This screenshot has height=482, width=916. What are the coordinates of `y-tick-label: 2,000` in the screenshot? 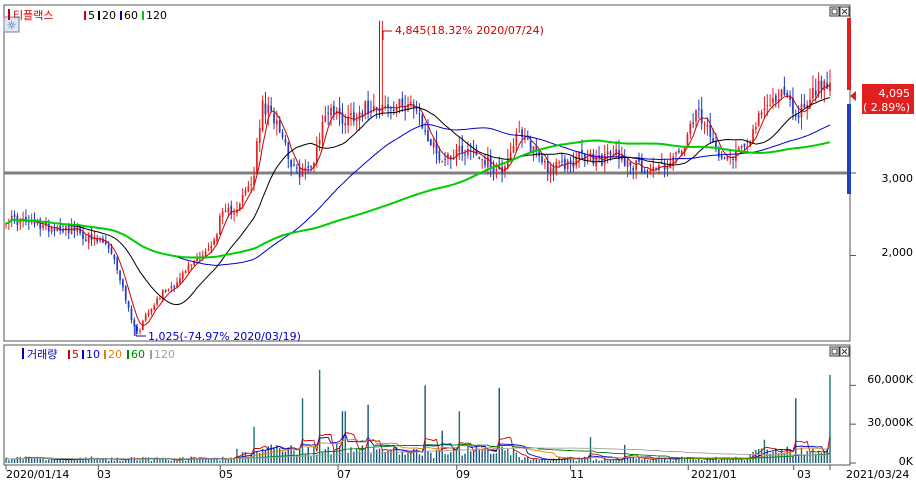 It's located at (898, 252).